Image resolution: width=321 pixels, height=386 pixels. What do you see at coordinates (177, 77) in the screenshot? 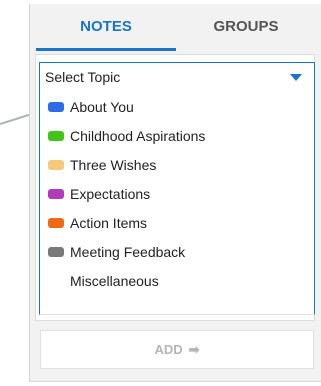
I see `topic-select: Select Topic` at bounding box center [177, 77].